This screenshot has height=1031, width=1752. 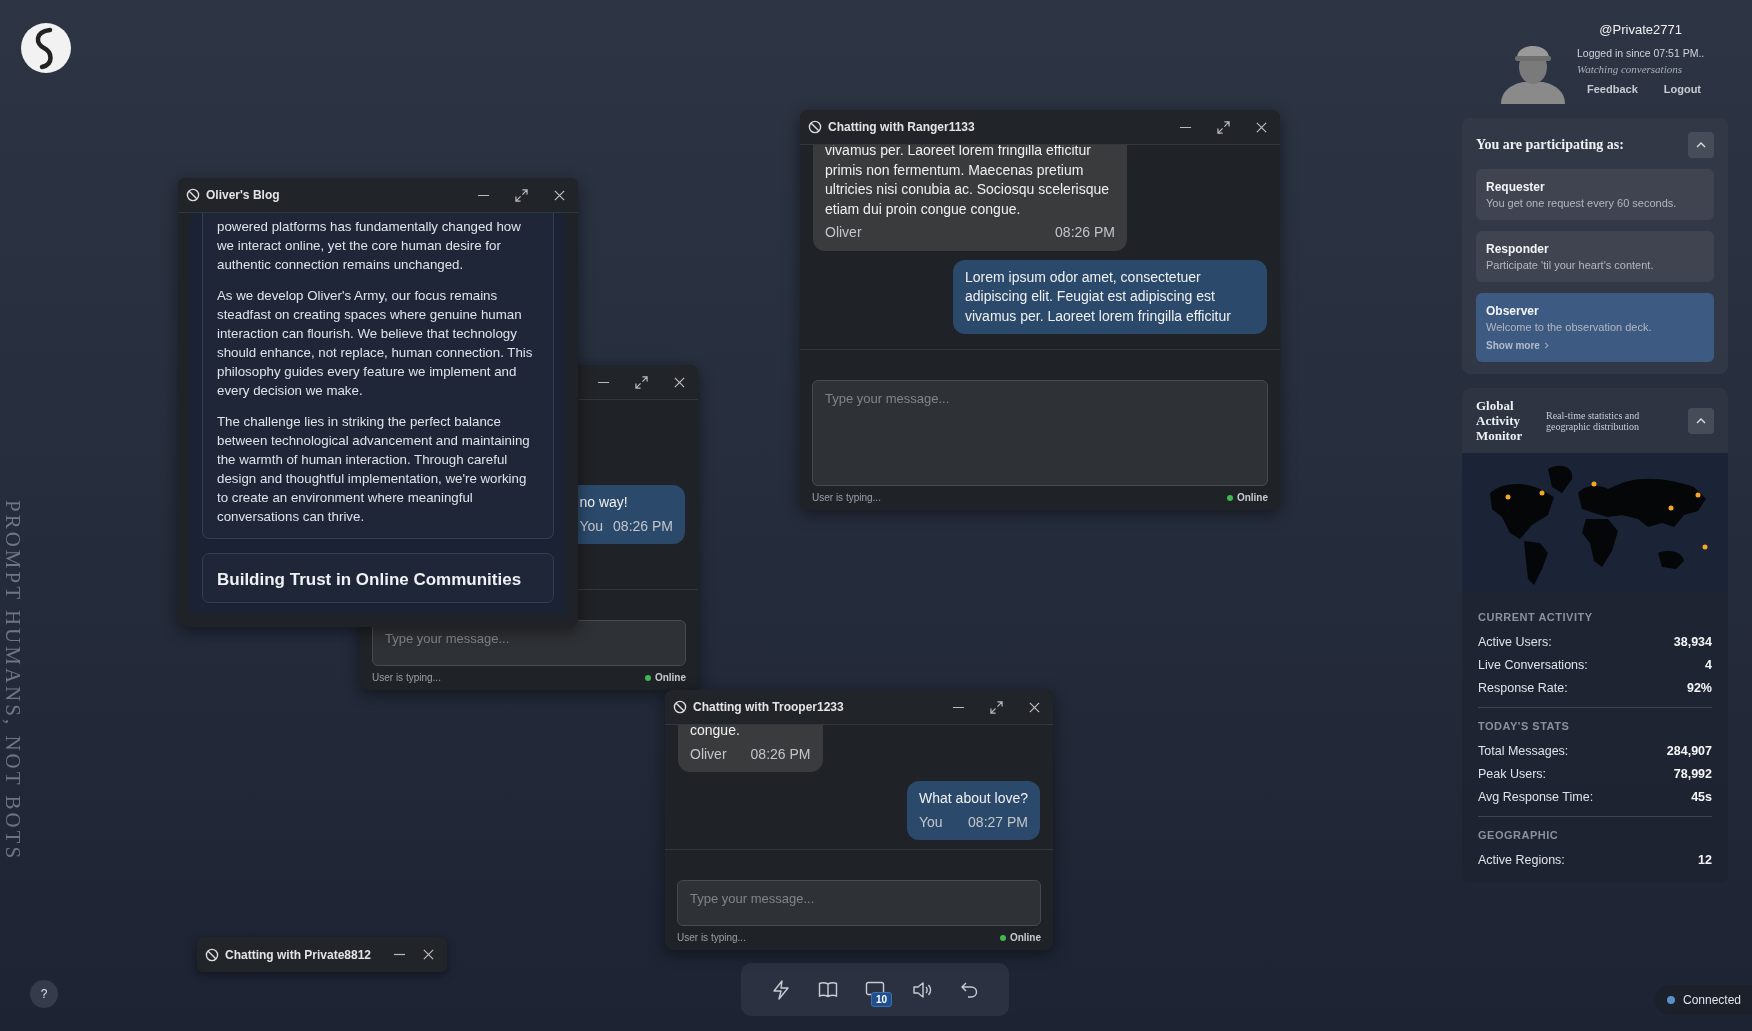 I want to click on stat-label: Response Rate:, so click(x=1523, y=688).